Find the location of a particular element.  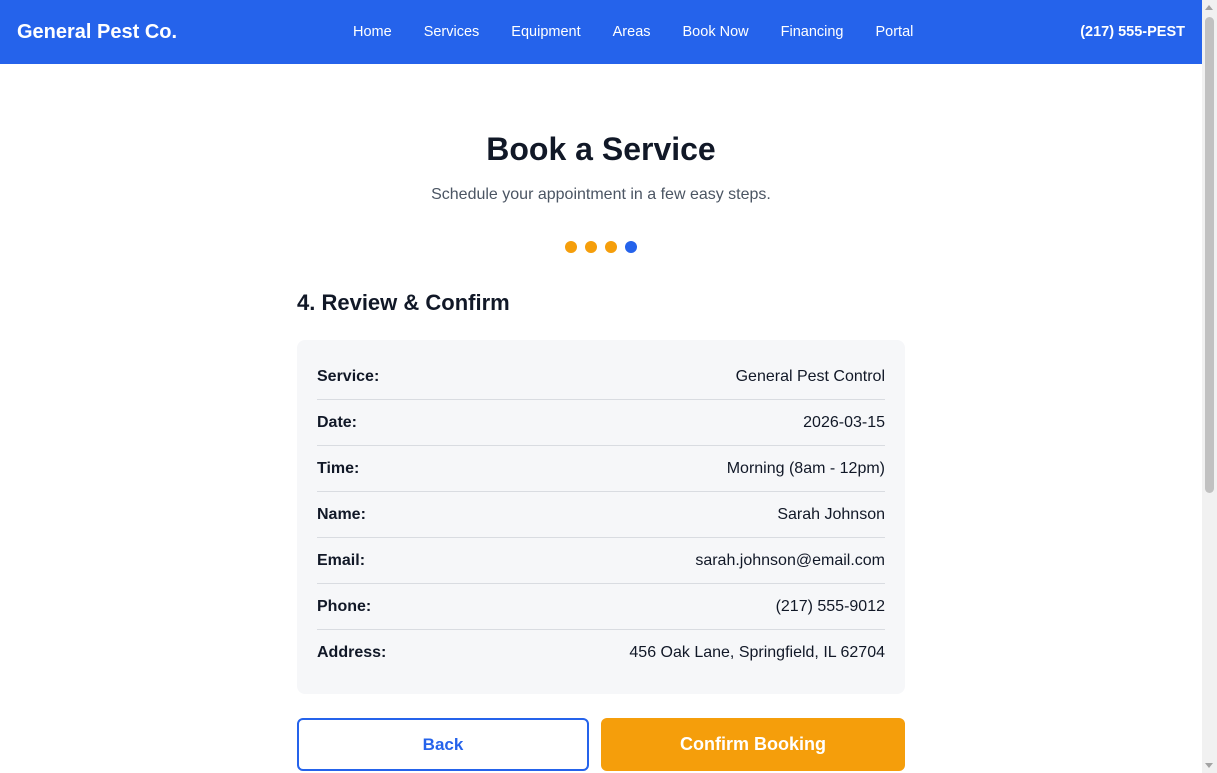

nav-home: Home is located at coordinates (372, 32).